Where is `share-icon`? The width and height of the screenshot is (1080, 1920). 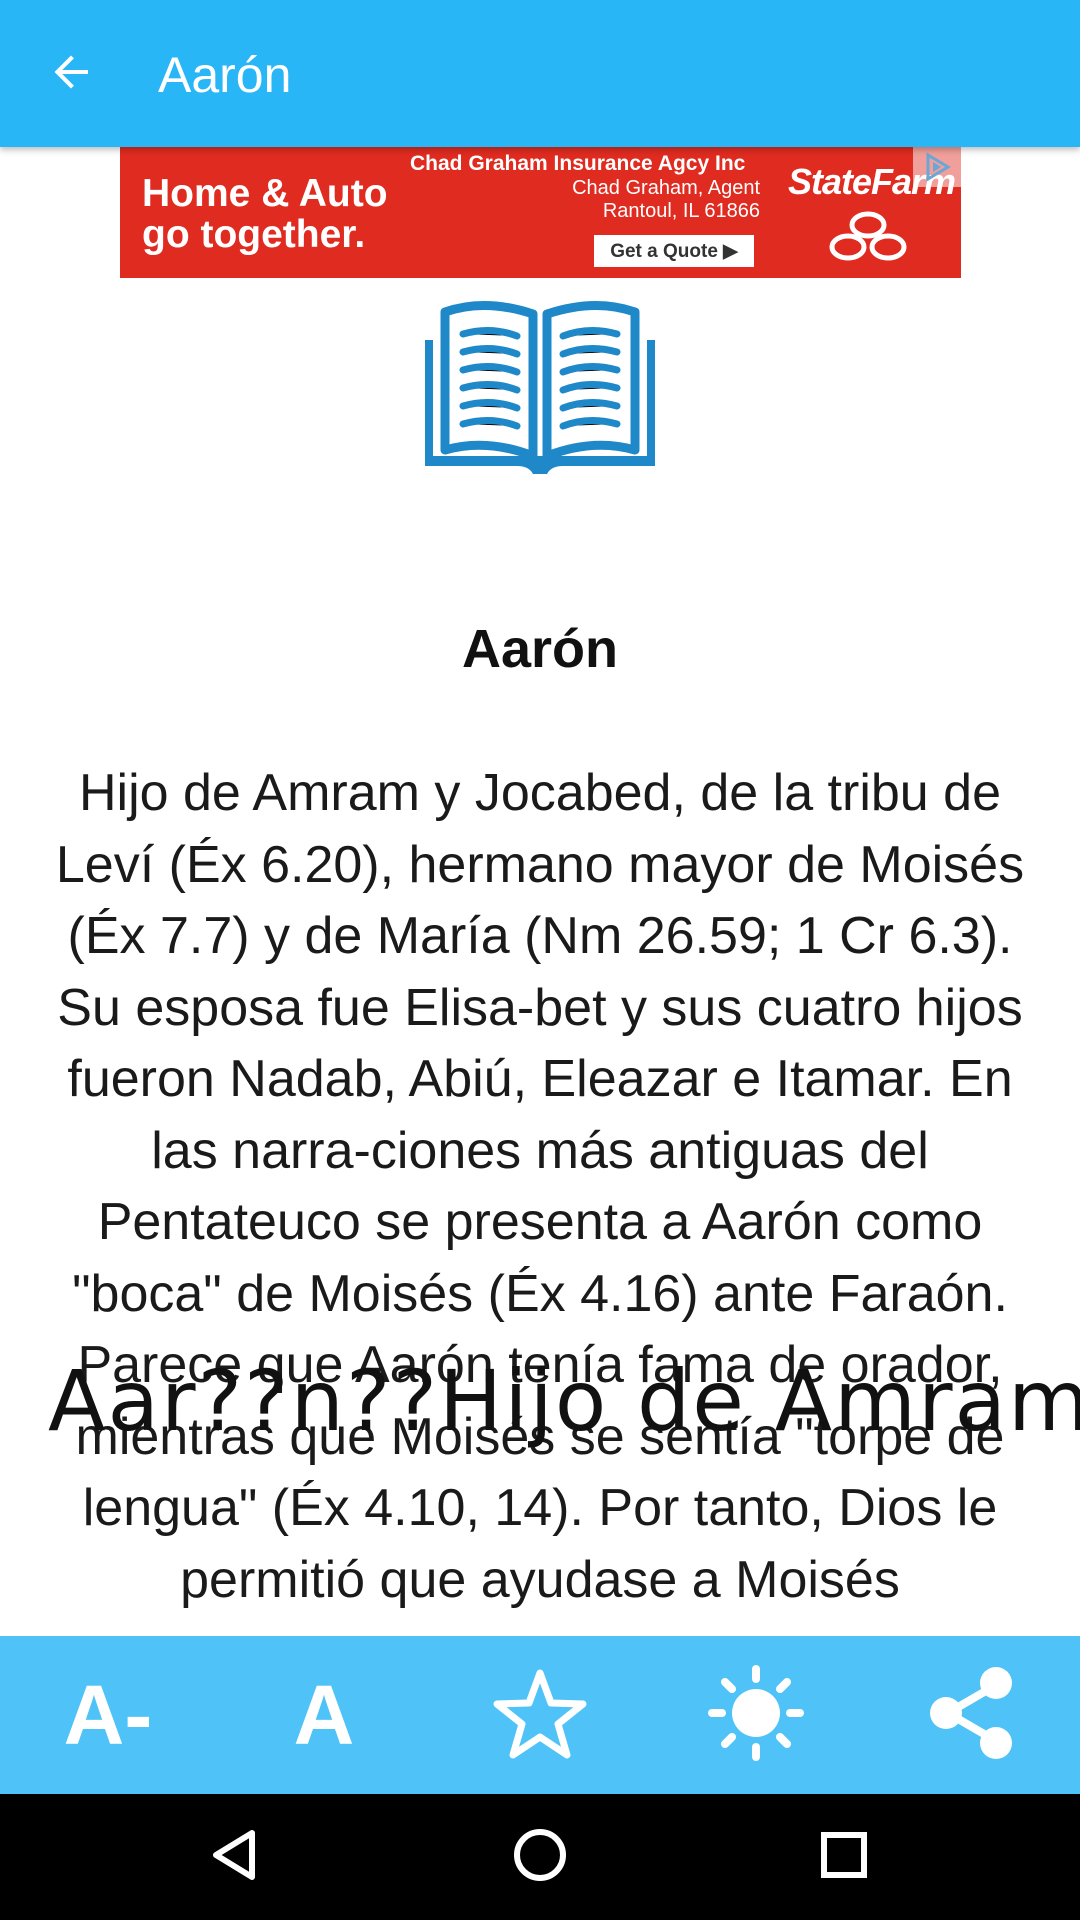 share-icon is located at coordinates (972, 1715).